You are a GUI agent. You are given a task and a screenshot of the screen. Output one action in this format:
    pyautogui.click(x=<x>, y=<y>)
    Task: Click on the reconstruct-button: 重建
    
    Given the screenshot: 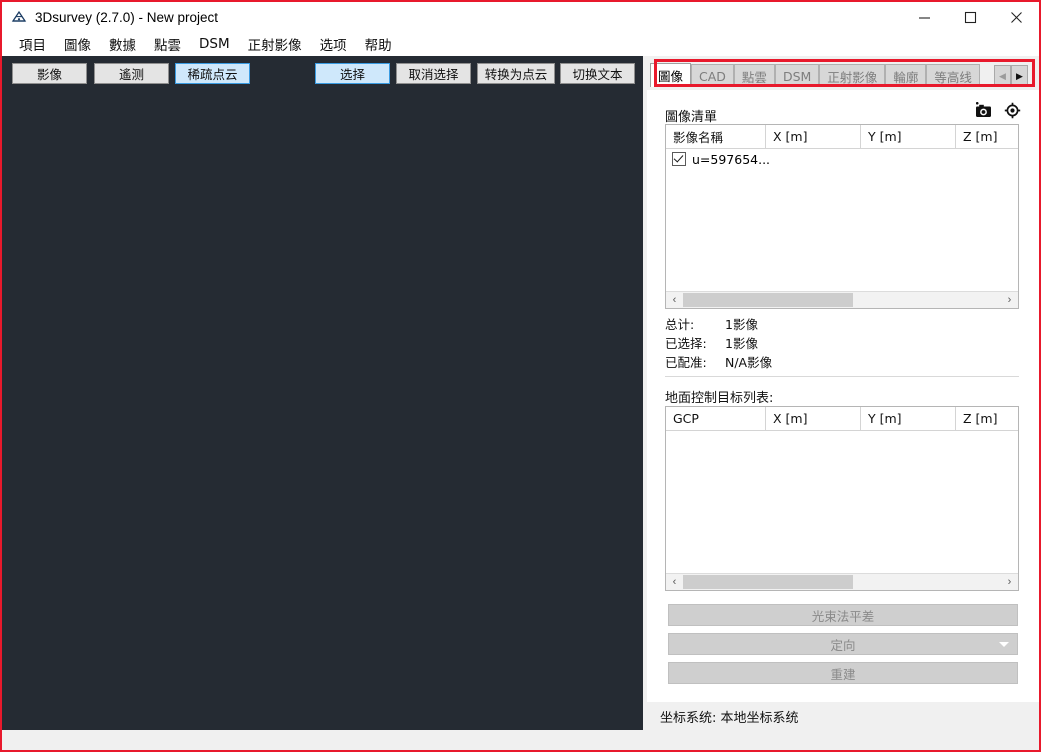 What is the action you would take?
    pyautogui.click(x=843, y=673)
    